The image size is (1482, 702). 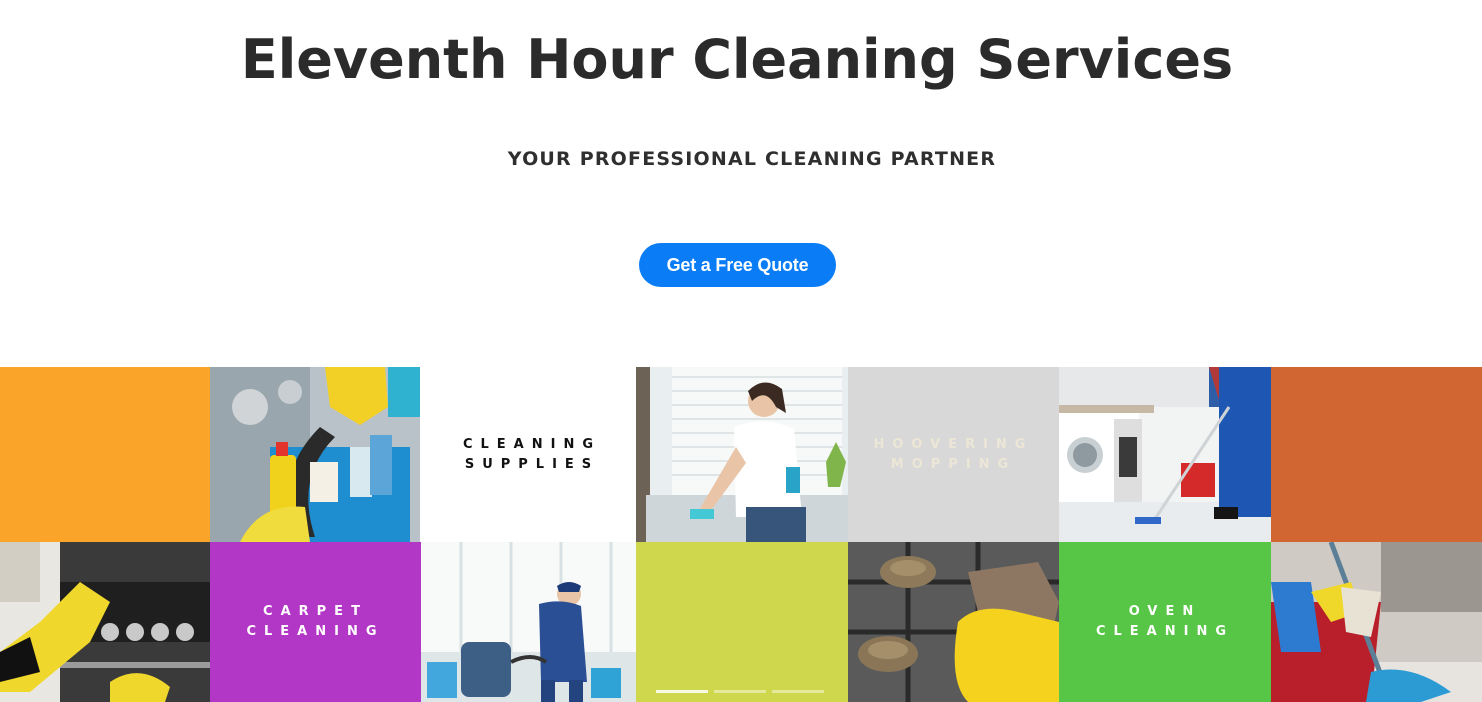 I want to click on cleaning-supplies-label: CLEANING SUPPLIES, so click(x=532, y=454).